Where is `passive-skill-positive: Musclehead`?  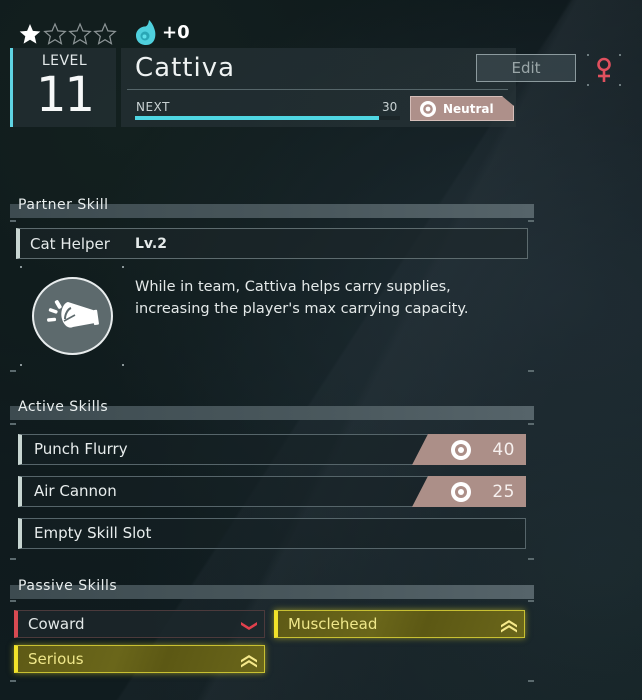 passive-skill-positive: Musclehead is located at coordinates (399, 624).